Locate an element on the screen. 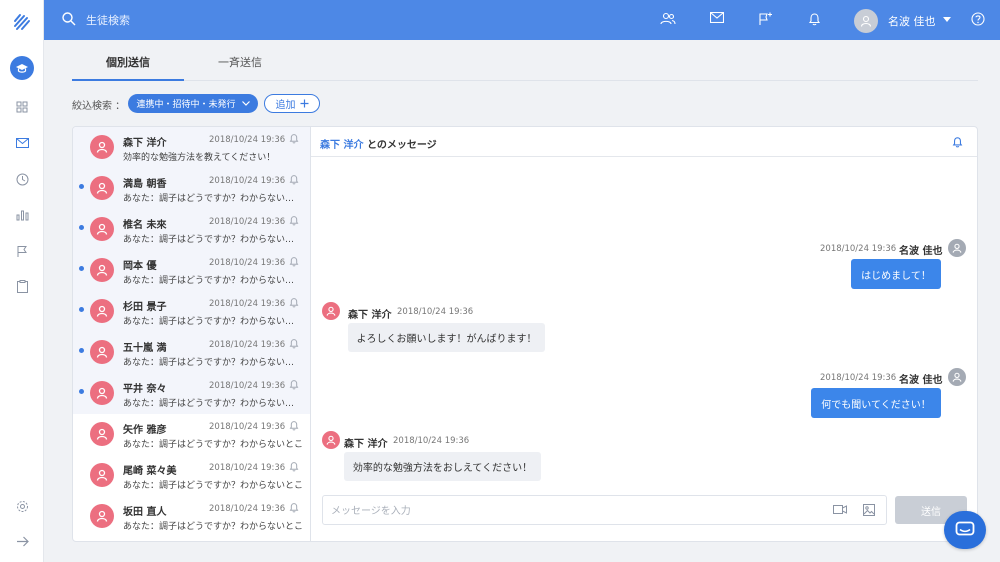 The width and height of the screenshot is (1000, 562). contact-name: 岡本 優 is located at coordinates (140, 266).